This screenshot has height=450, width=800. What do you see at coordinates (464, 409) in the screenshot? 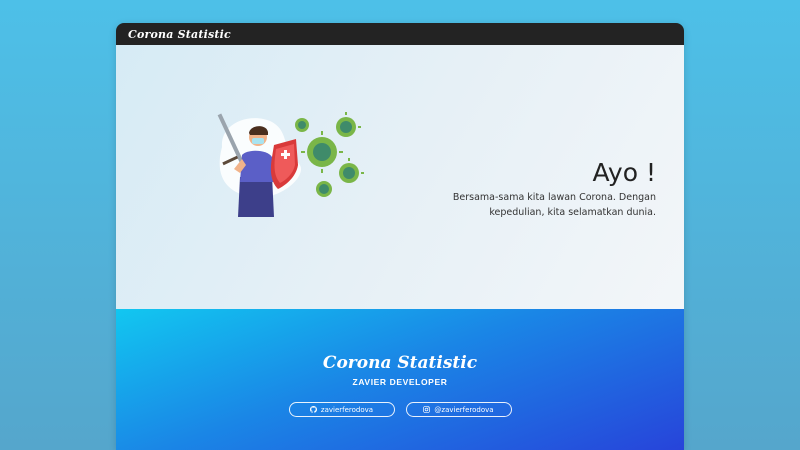
I see `instagram-link-label: @zavierferodova` at bounding box center [464, 409].